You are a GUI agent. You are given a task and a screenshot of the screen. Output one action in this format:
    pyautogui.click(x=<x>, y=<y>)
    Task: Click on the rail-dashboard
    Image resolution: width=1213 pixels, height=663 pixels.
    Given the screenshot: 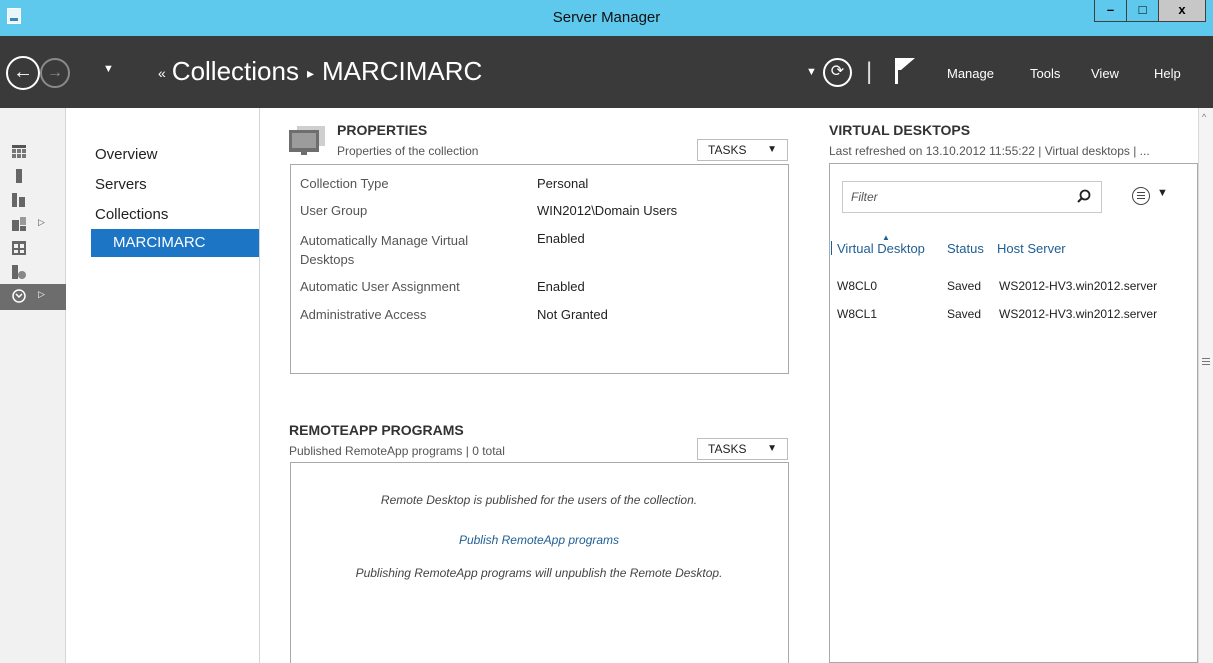 What is the action you would take?
    pyautogui.click(x=33, y=153)
    